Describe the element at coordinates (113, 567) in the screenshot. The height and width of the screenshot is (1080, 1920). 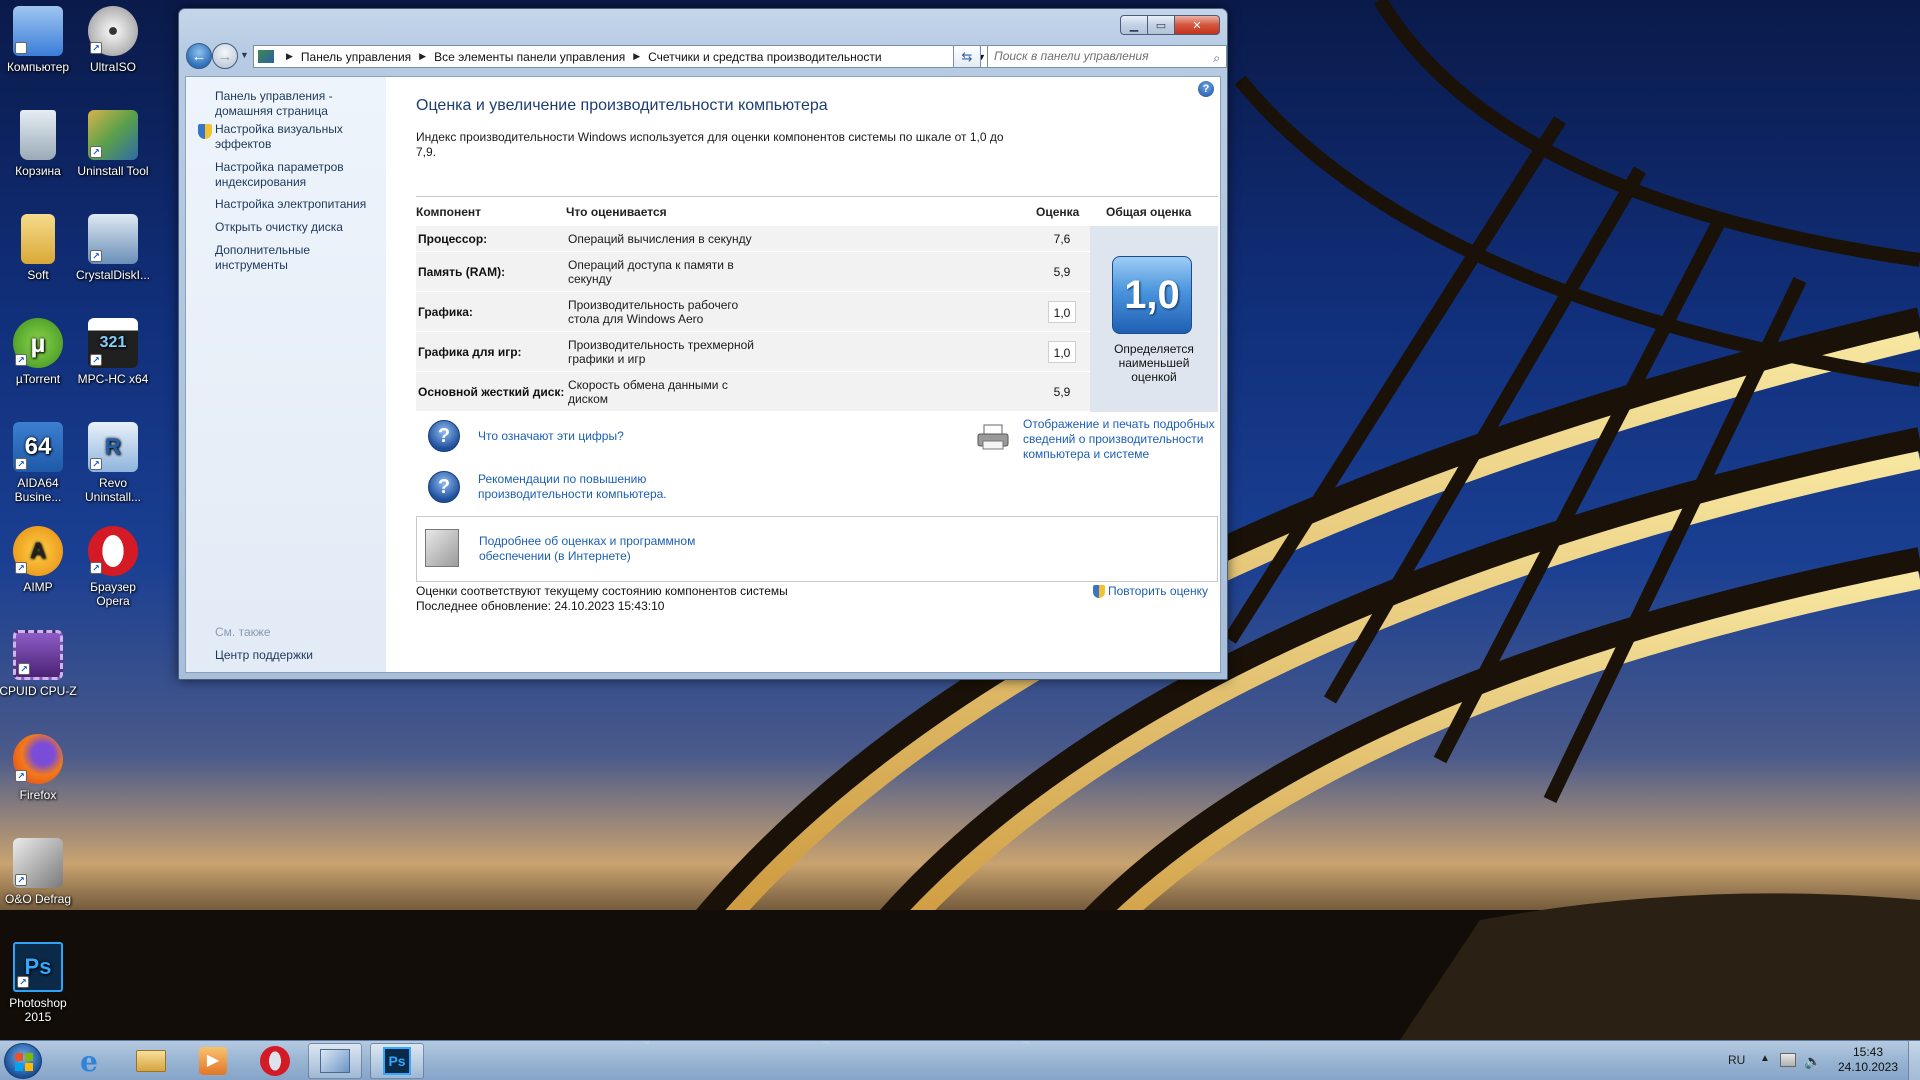
I see `desktop-icon-opera: ↗ Браузер Opera` at that location.